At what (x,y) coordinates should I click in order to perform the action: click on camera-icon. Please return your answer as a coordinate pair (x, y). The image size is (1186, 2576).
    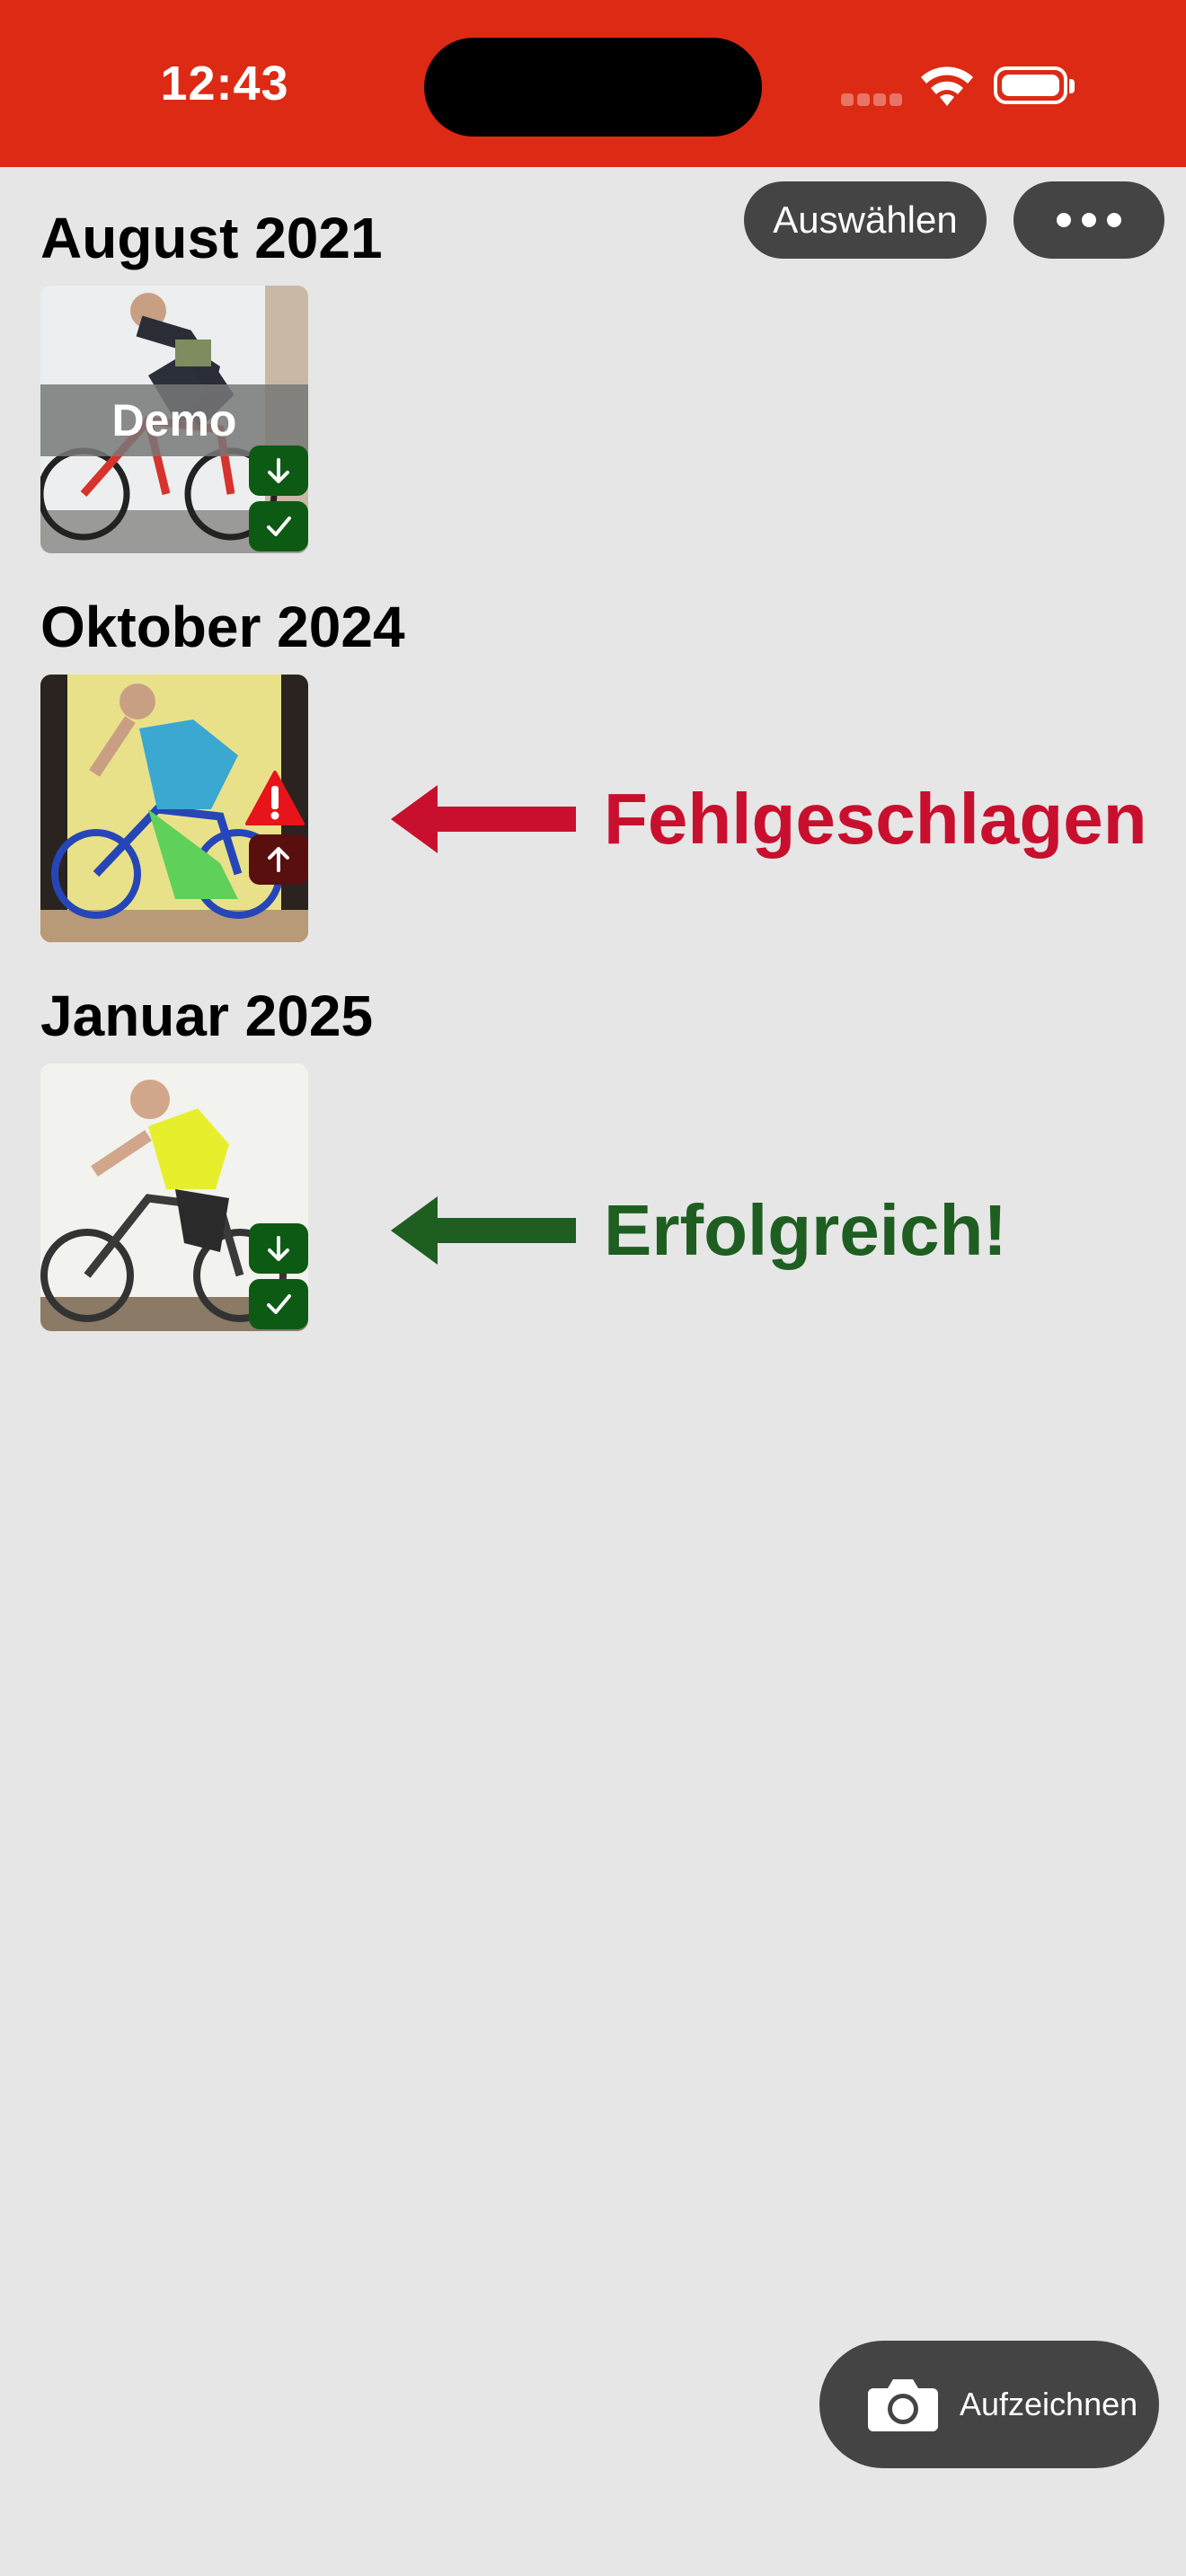
    Looking at the image, I should click on (903, 2405).